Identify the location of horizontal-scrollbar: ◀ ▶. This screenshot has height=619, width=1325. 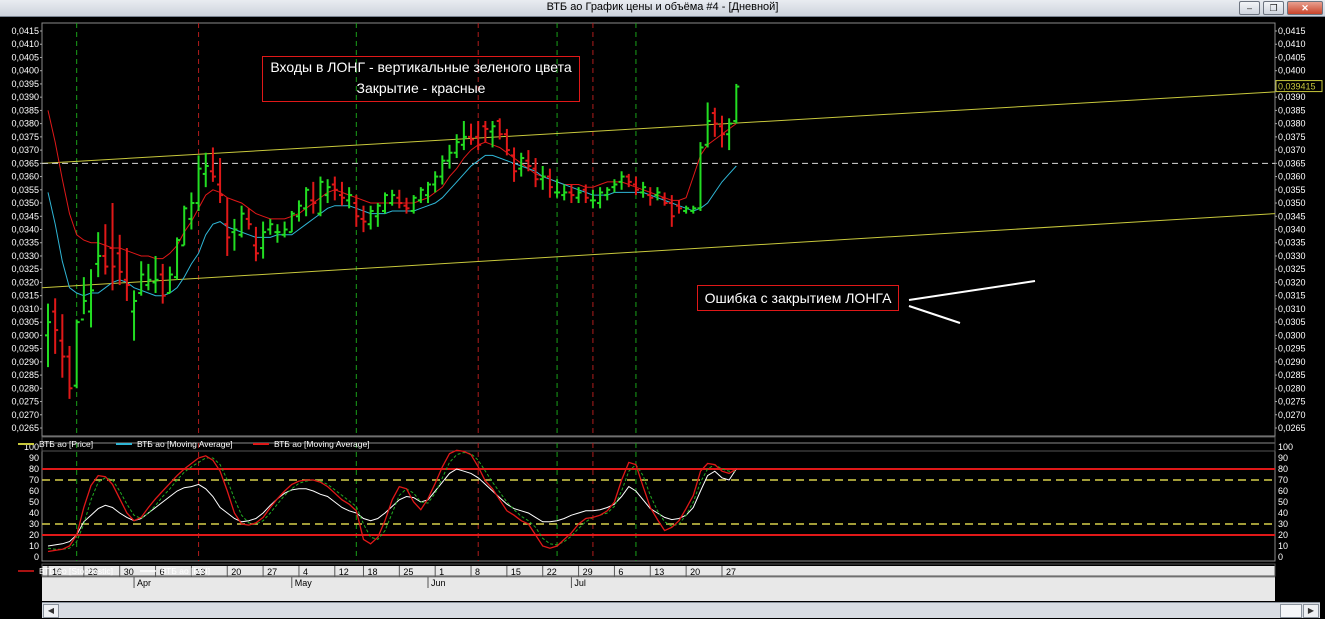
(681, 610).